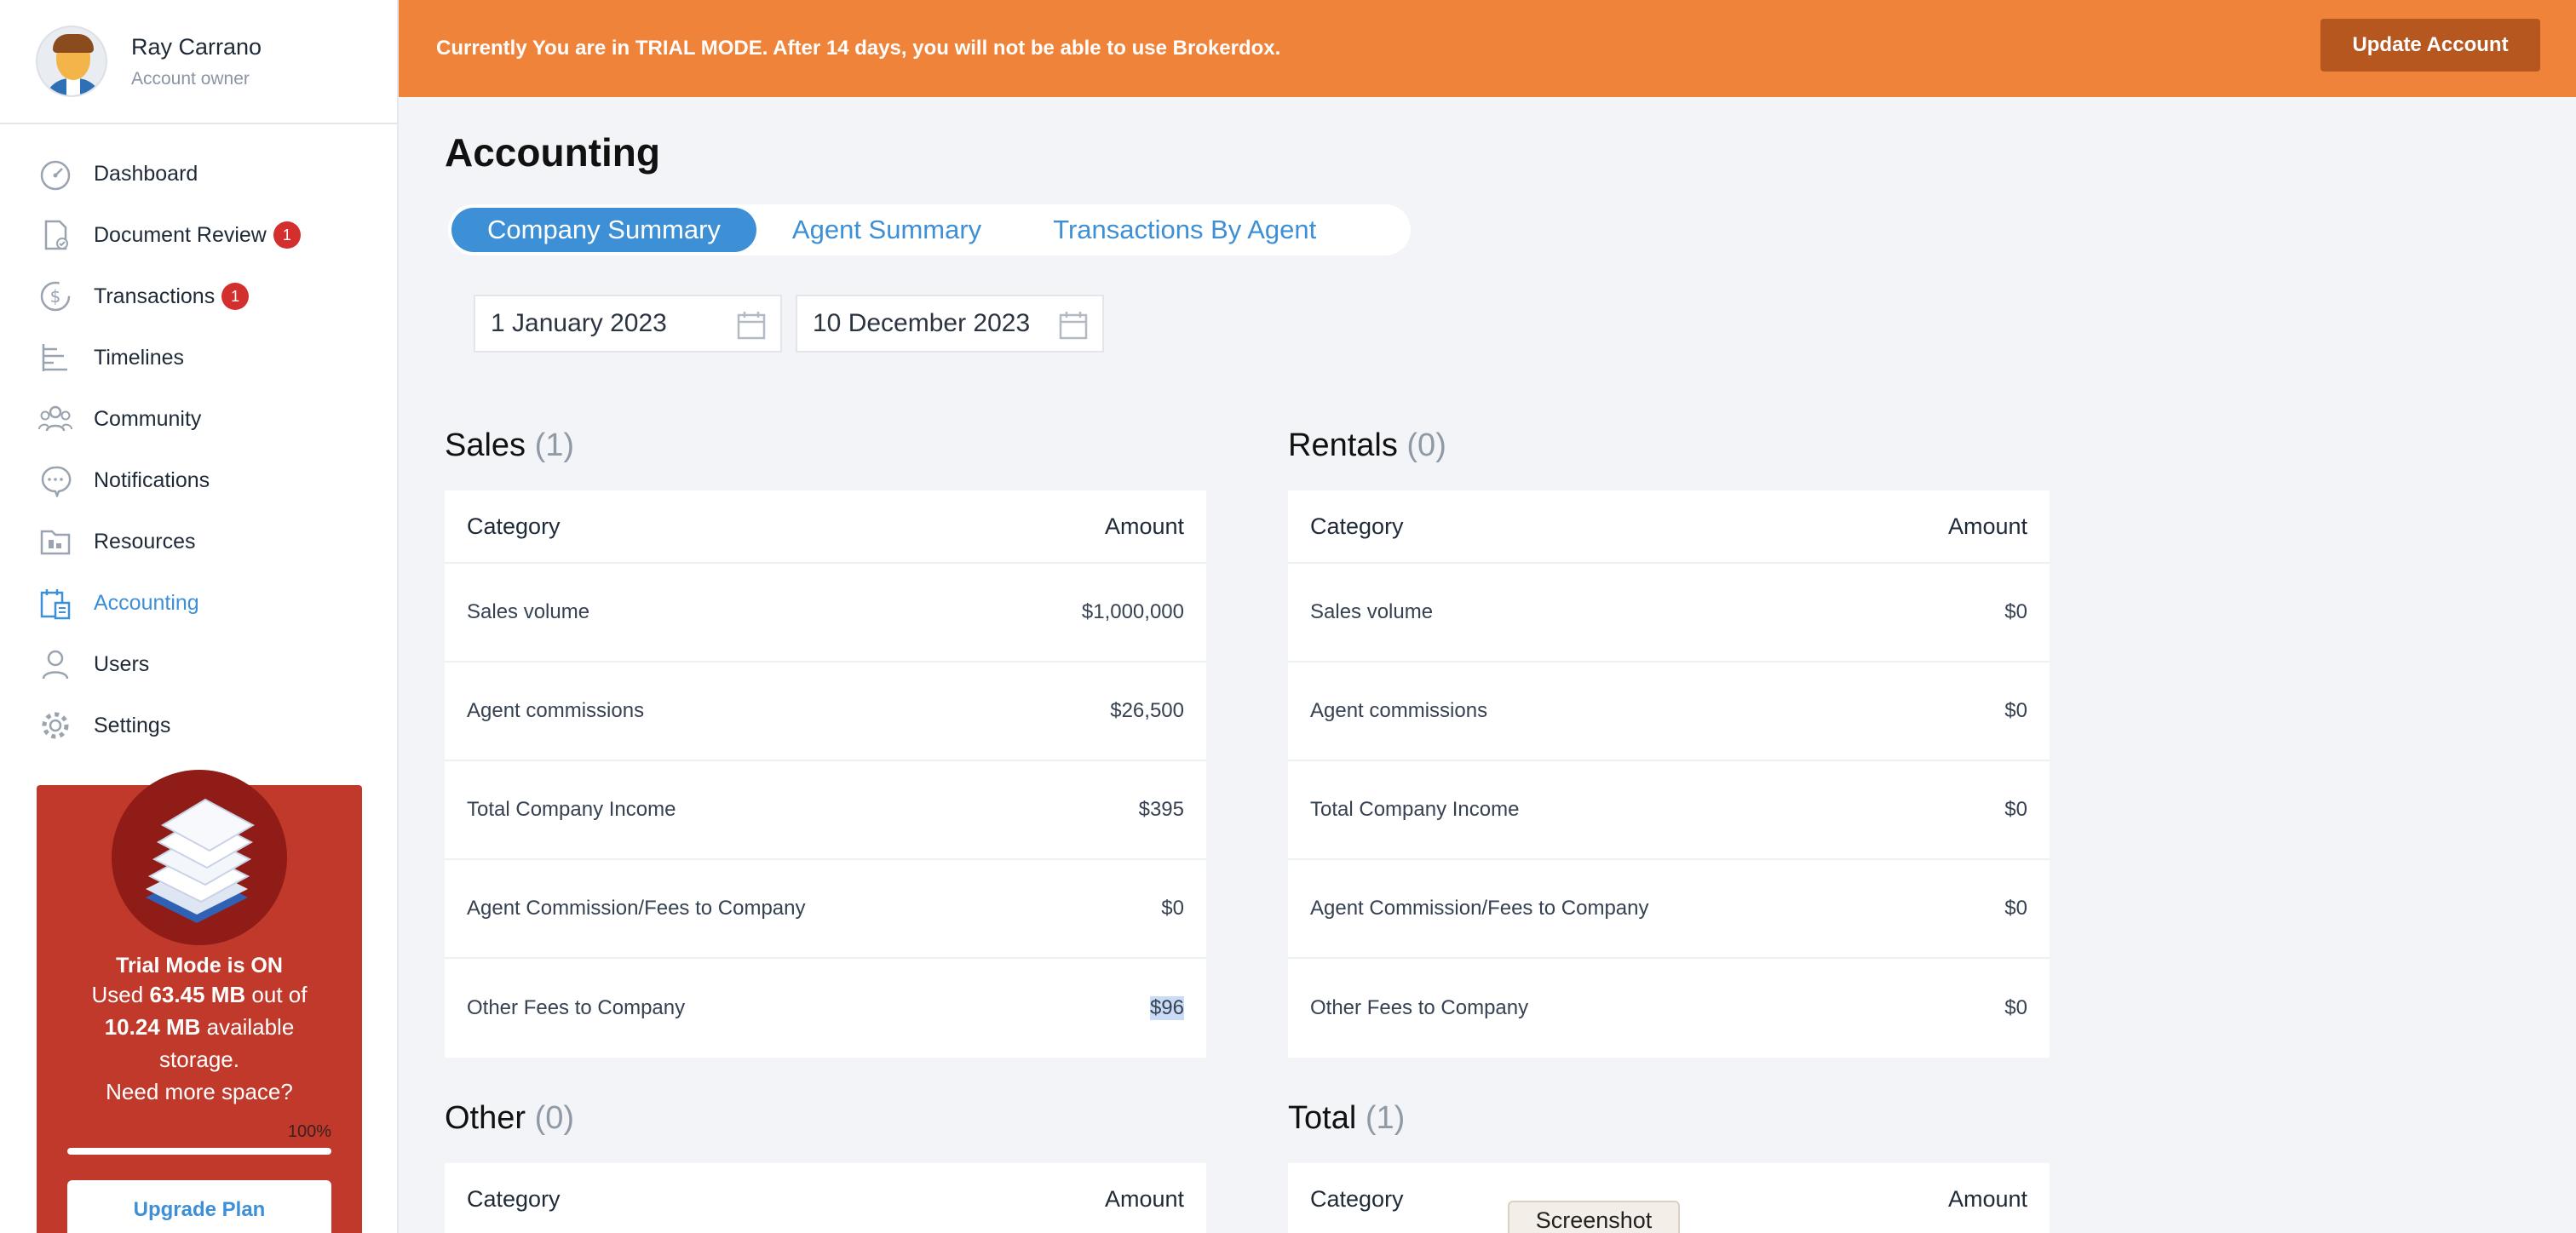 The height and width of the screenshot is (1233, 2576). I want to click on sidebar-item-settings: Settings, so click(199, 725).